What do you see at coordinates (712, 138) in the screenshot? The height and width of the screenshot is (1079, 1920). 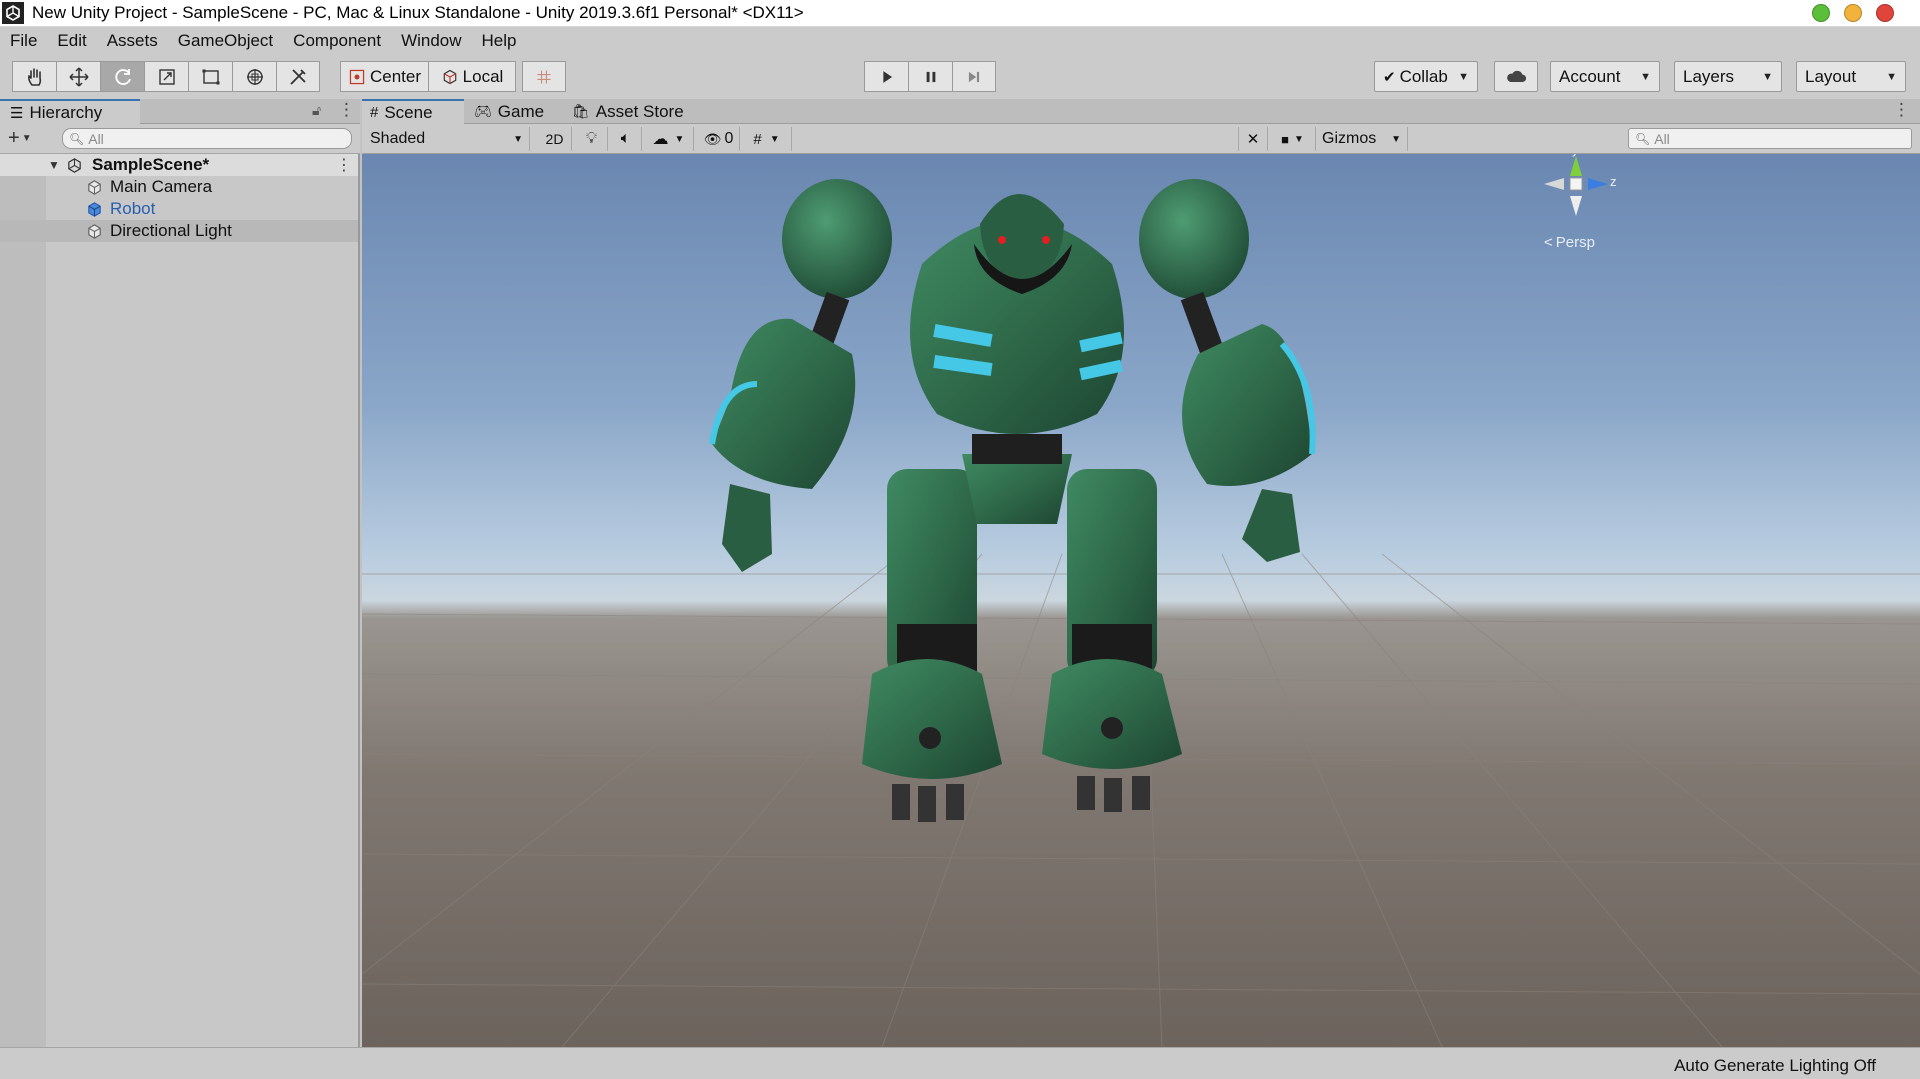 I see `hidden-eye-icon: 👁︎` at bounding box center [712, 138].